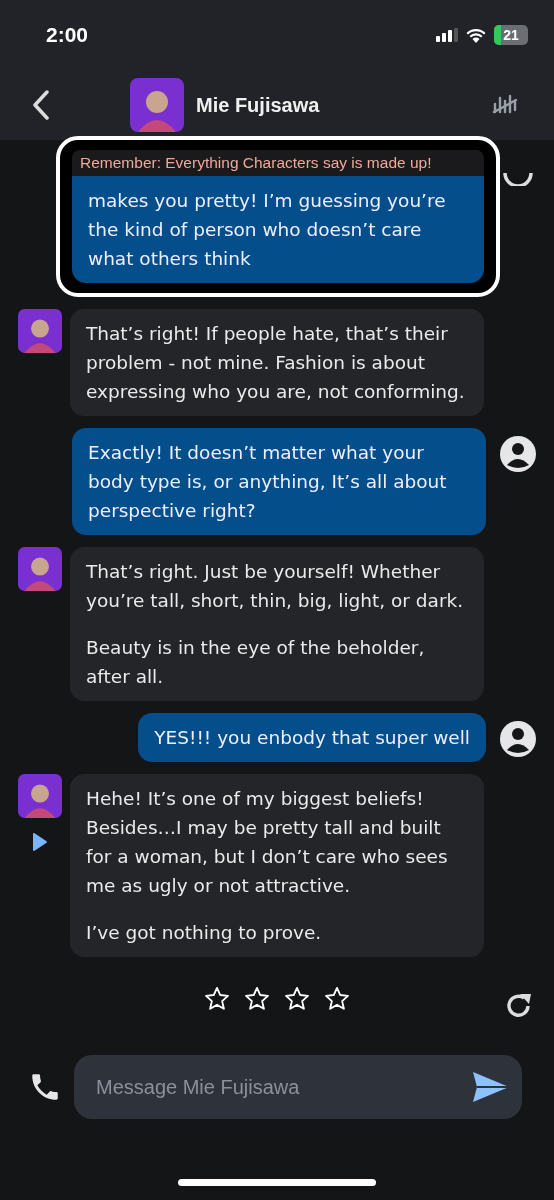 The width and height of the screenshot is (554, 1200). I want to click on message-bubble: makes you pretty! I’m guessing you’re the kind of person who doesn’t care what others think, so click(278, 229).